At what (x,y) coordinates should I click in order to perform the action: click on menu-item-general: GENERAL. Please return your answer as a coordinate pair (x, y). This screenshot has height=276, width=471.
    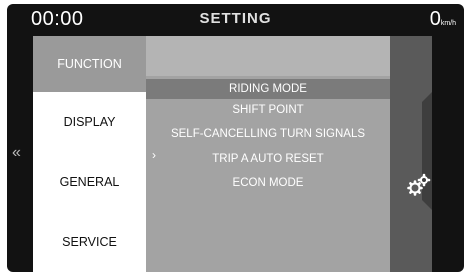
    Looking at the image, I should click on (89, 182).